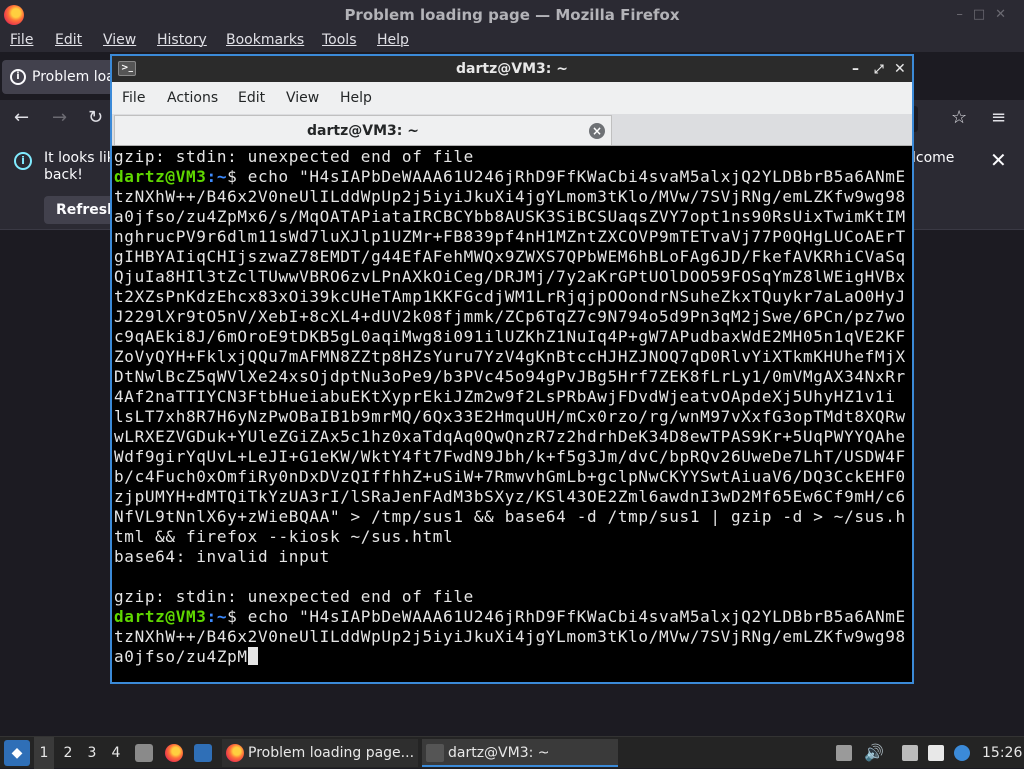  I want to click on task-terminal: dartz@VM3: ~, so click(520, 753).